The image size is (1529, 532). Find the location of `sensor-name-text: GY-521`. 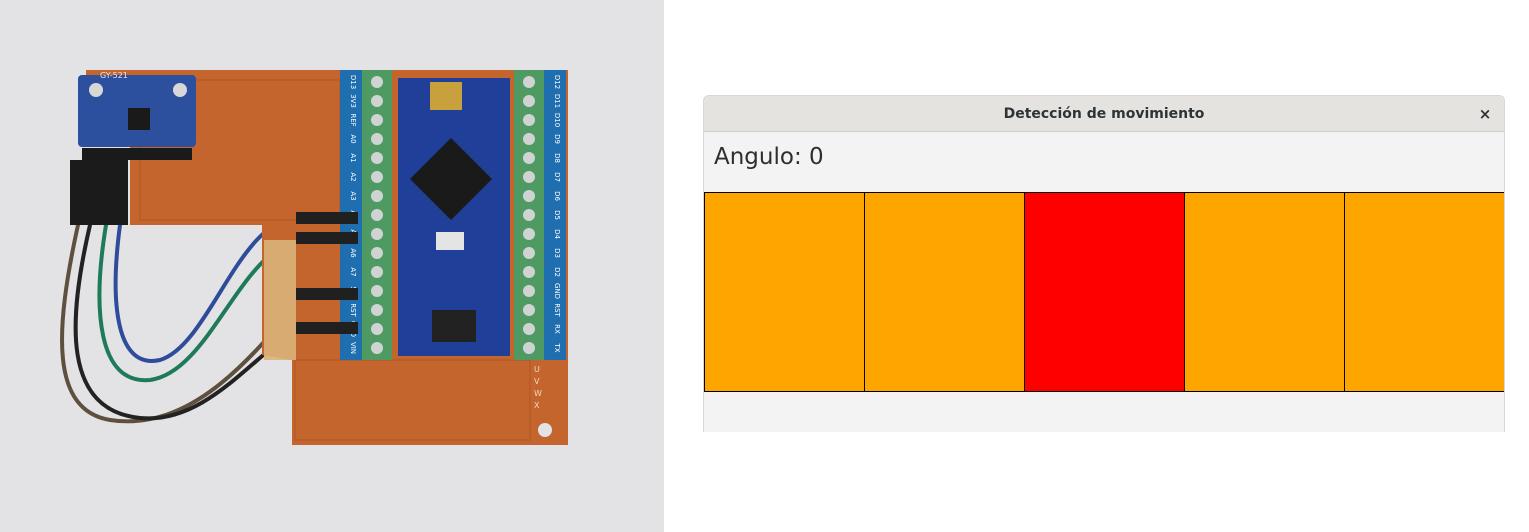

sensor-name-text: GY-521 is located at coordinates (114, 75).